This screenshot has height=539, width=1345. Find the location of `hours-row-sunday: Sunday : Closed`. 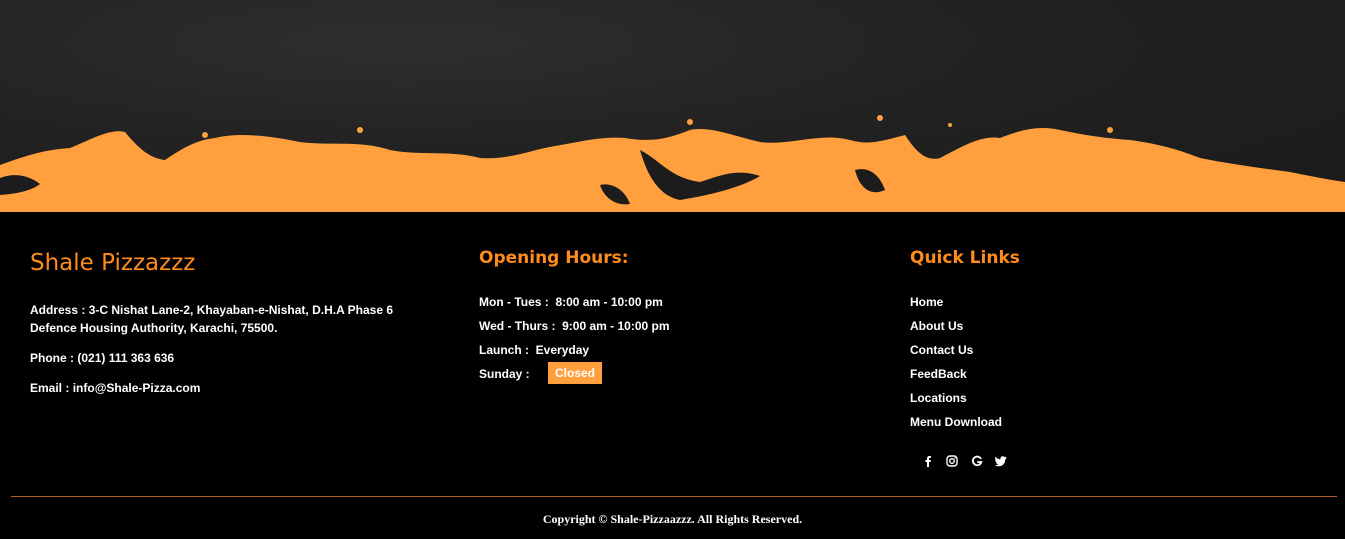

hours-row-sunday: Sunday : Closed is located at coordinates (579, 373).